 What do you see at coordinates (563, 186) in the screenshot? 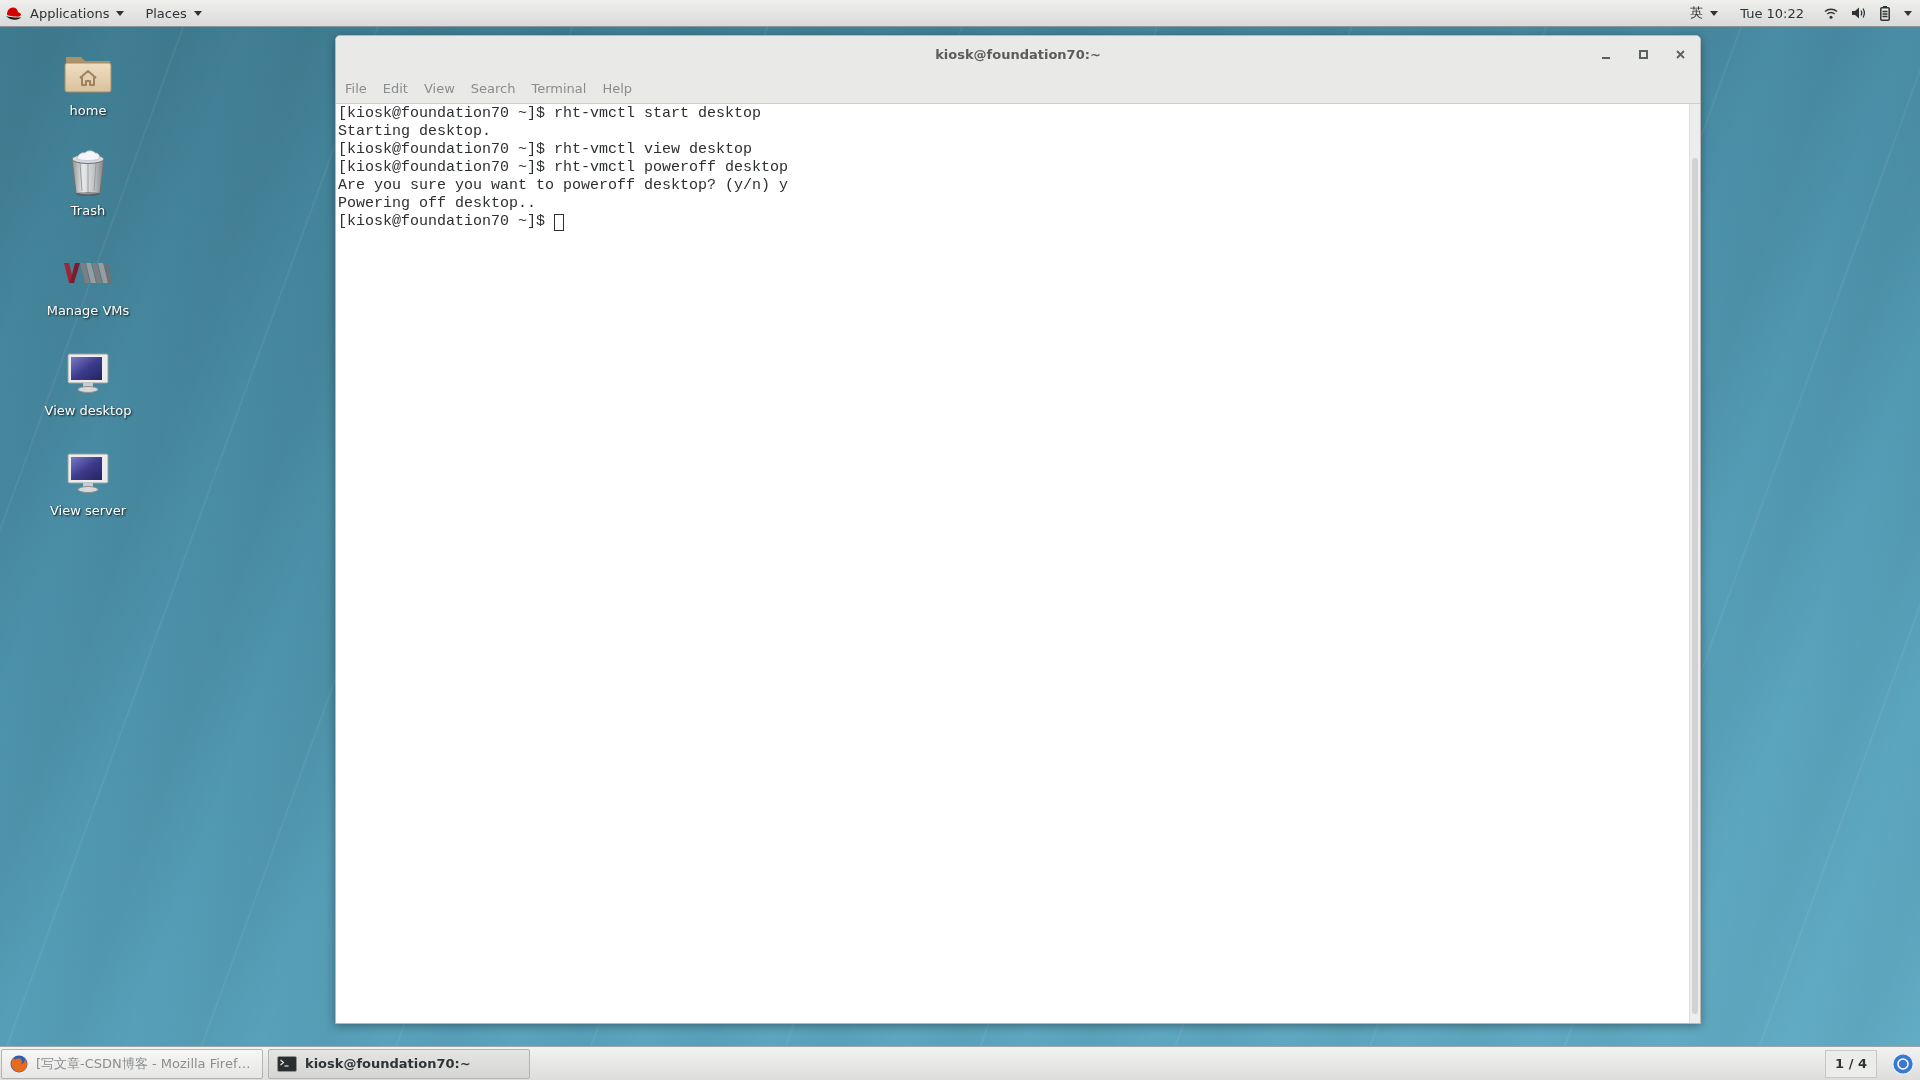
I see `terminal-line: Are you sure you want to poweroff desktop? (y/n) y` at bounding box center [563, 186].